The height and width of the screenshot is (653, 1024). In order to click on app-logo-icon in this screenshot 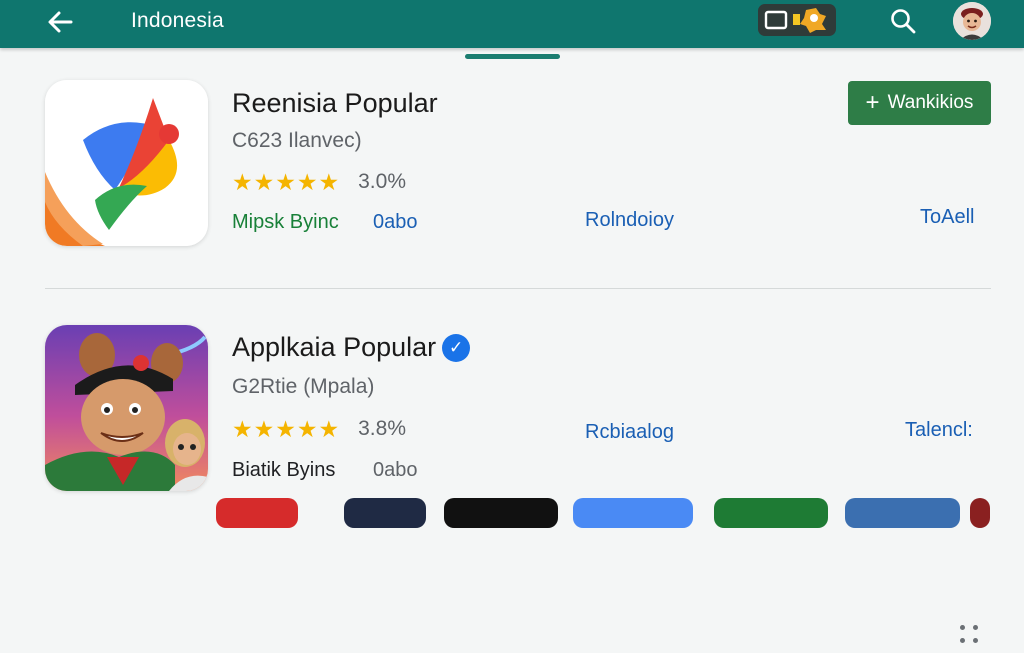, I will do `click(126, 163)`.